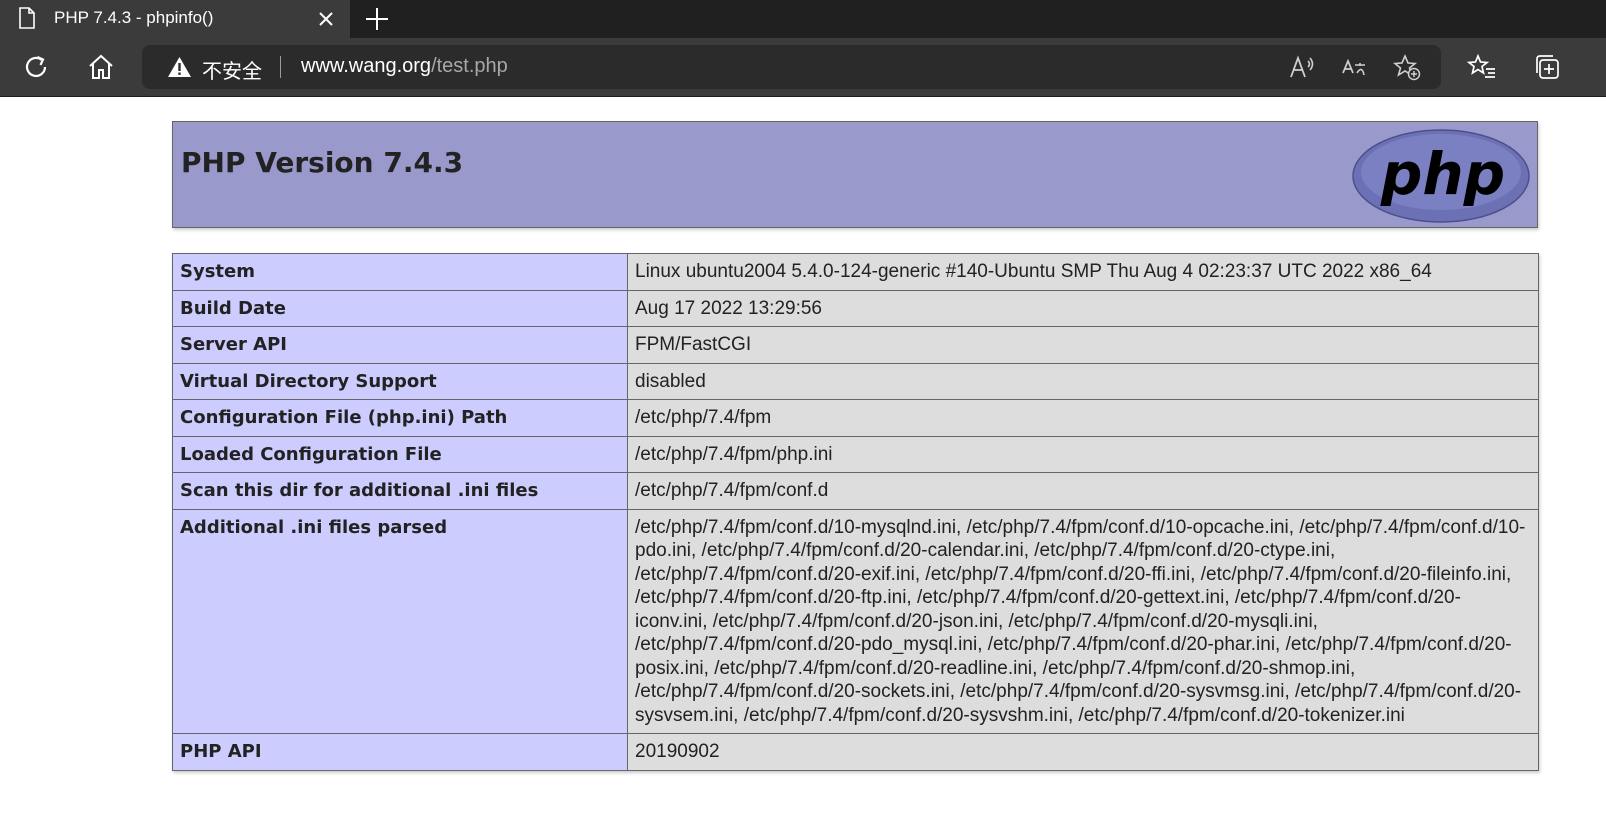 This screenshot has width=1606, height=834. What do you see at coordinates (1083, 308) in the screenshot?
I see `row-value: Aug 17 2022 13:29:56` at bounding box center [1083, 308].